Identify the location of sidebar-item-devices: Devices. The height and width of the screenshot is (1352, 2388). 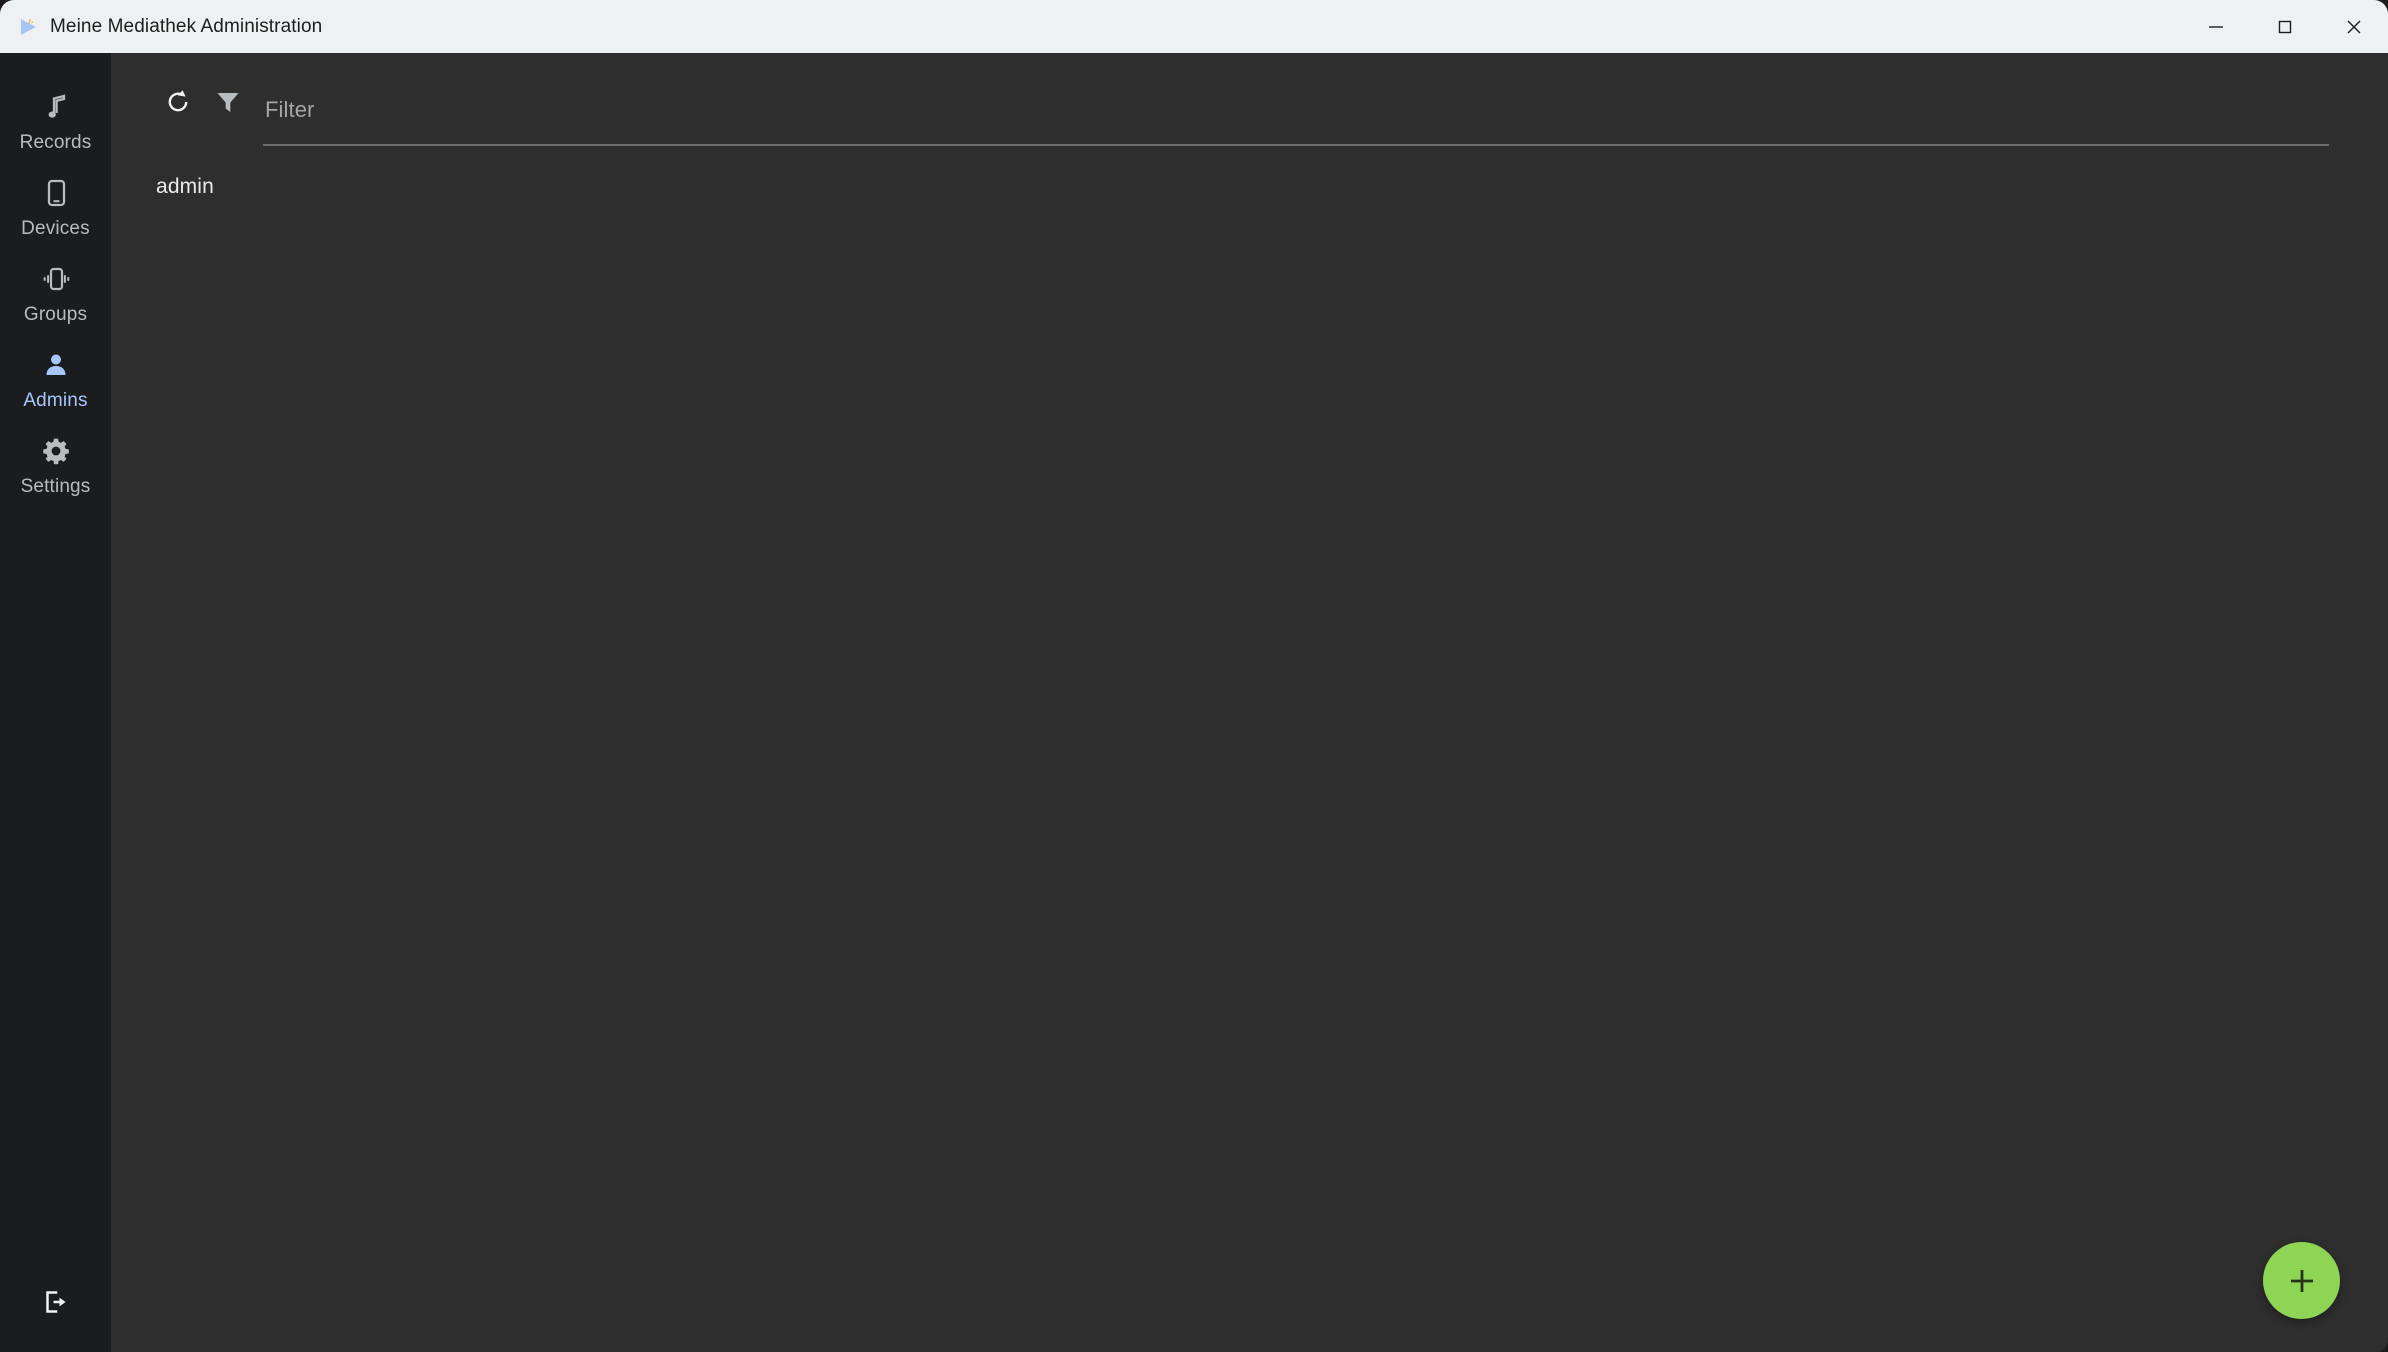
(55, 208).